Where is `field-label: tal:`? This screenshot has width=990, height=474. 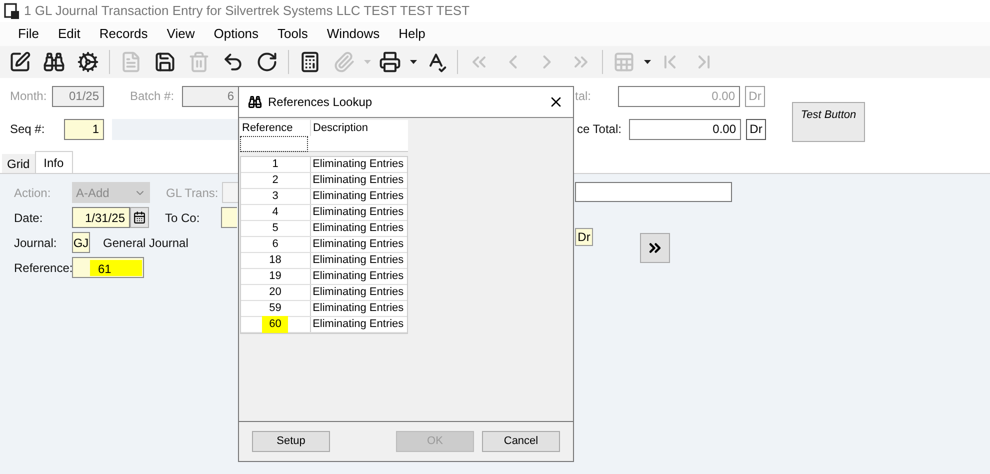 field-label: tal: is located at coordinates (583, 96).